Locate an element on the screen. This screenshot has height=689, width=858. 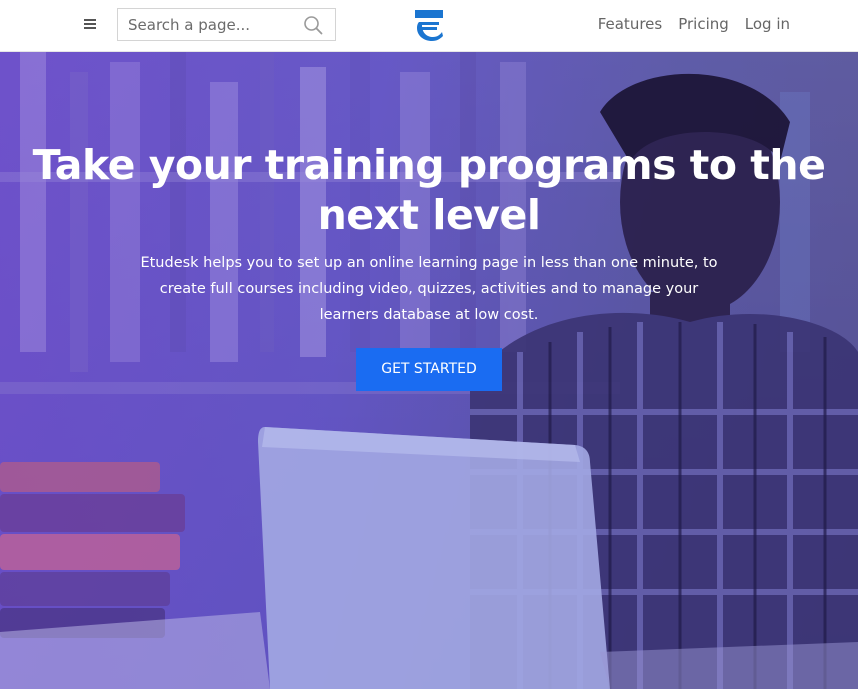
nav-login: Log in is located at coordinates (767, 24).